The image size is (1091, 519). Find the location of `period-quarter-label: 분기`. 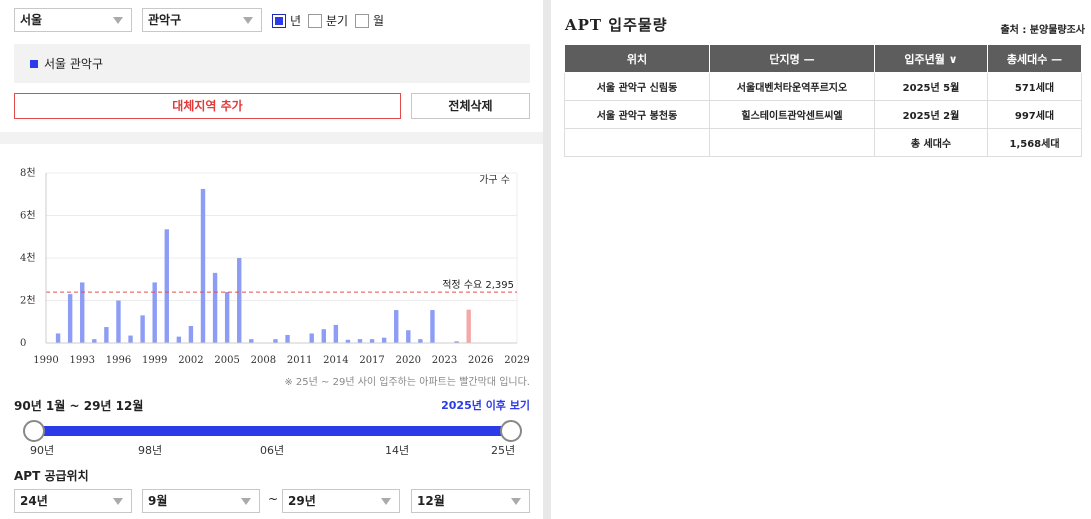

period-quarter-label: 분기 is located at coordinates (337, 21).